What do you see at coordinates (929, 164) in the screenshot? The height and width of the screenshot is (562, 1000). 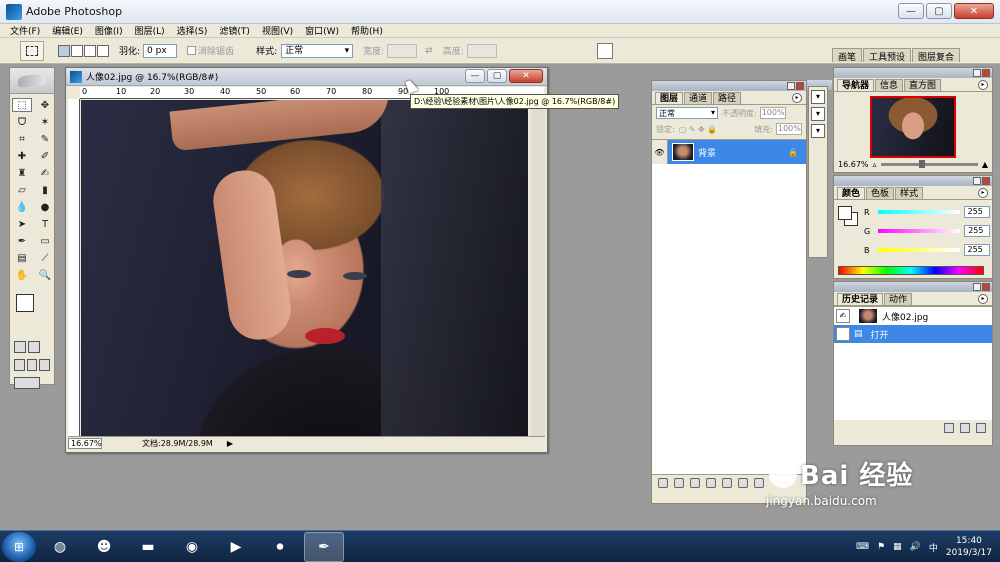 I see `zoom-slider` at bounding box center [929, 164].